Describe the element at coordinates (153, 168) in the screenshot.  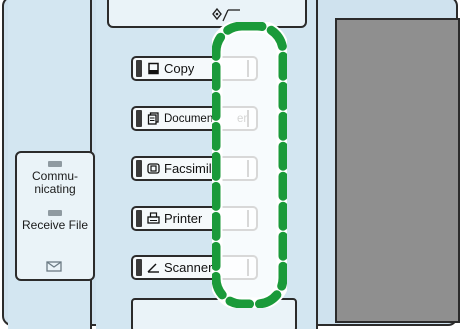
I see `facsimile-icon` at that location.